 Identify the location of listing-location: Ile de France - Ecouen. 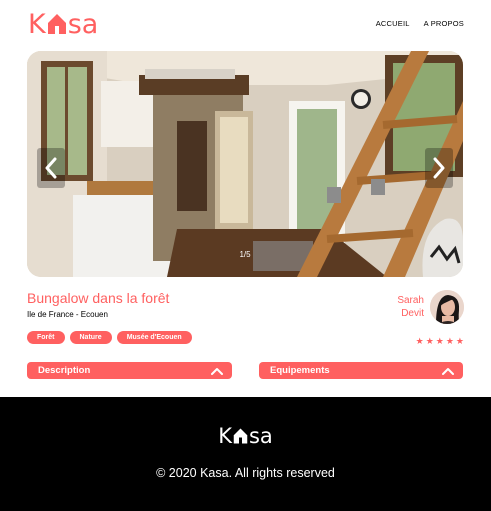
(67, 314).